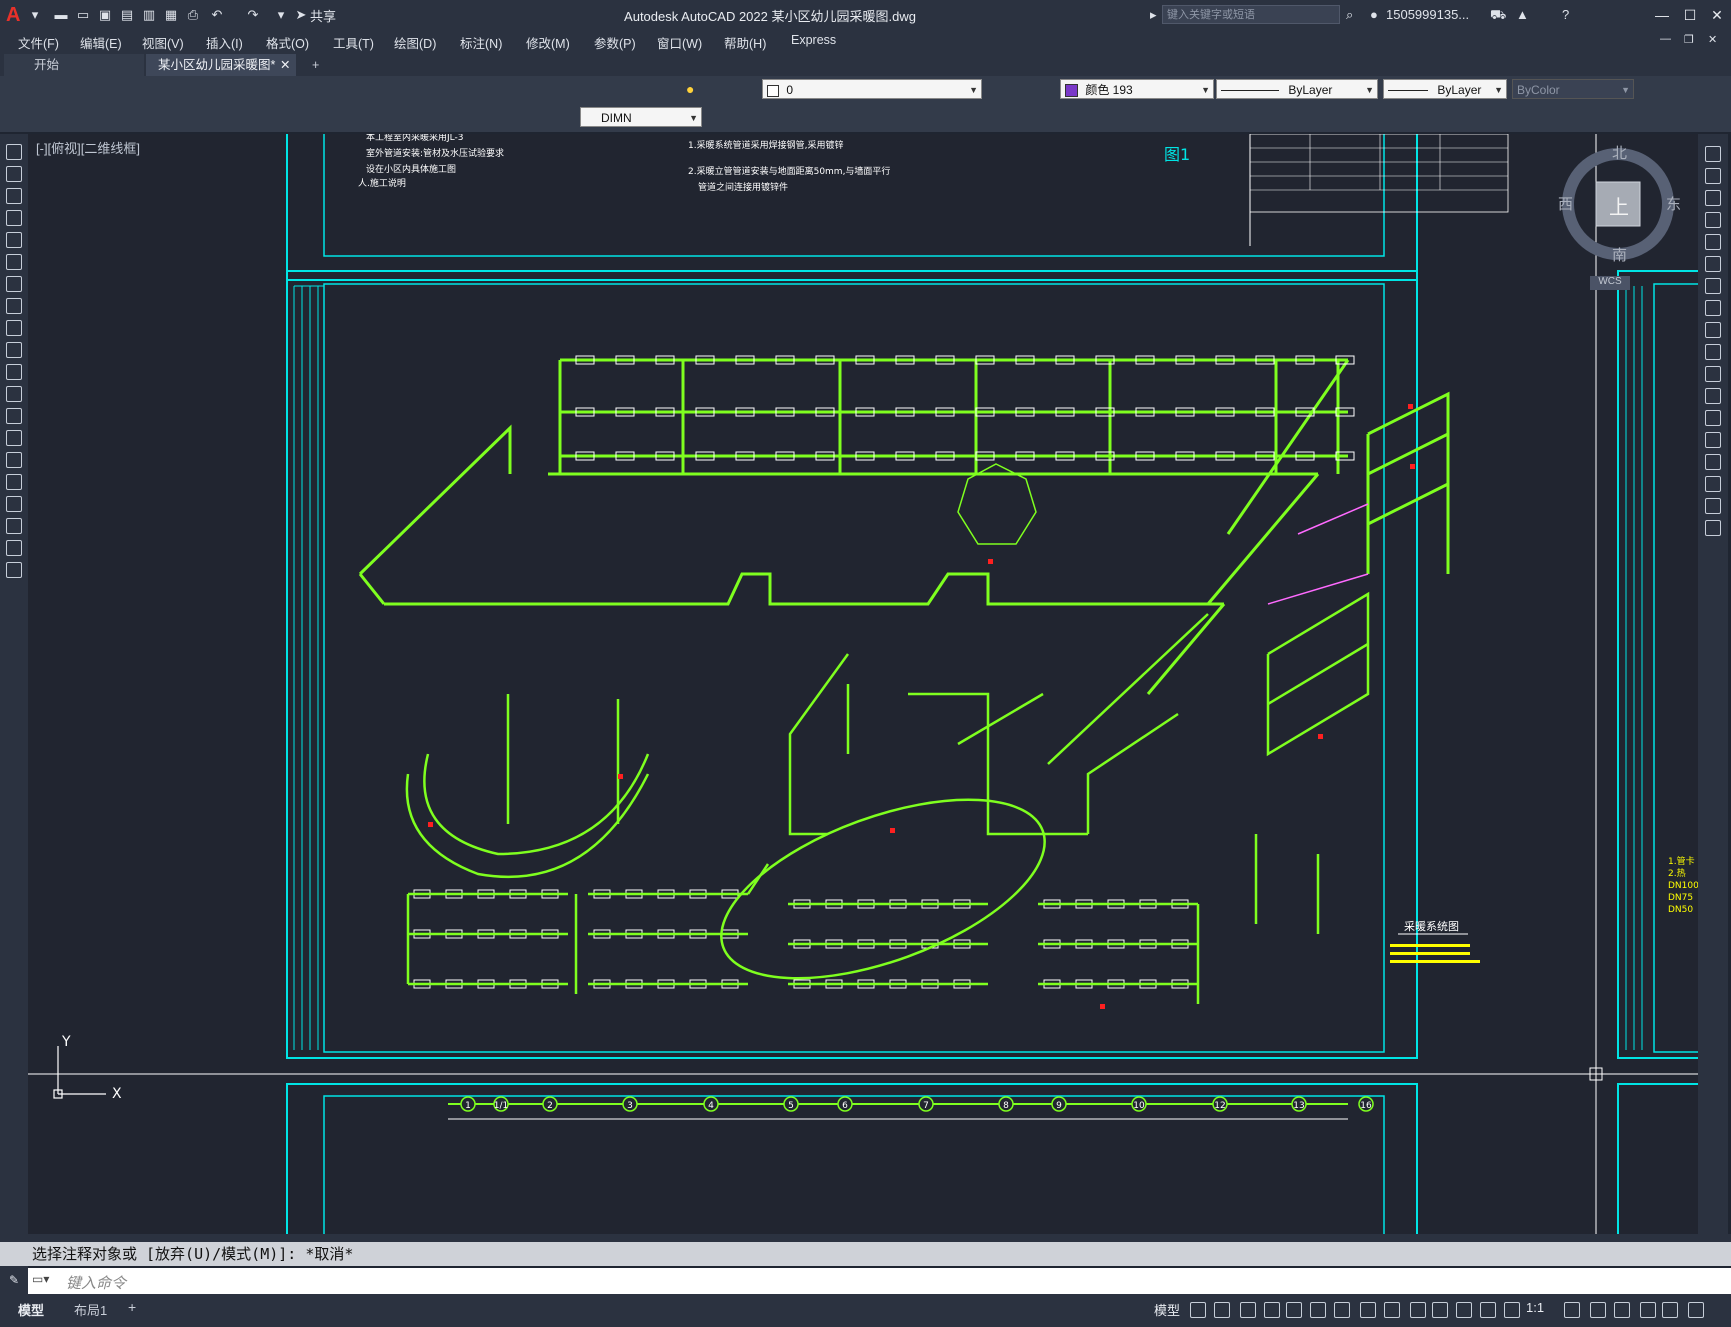 Image resolution: width=1731 pixels, height=1327 pixels. I want to click on search-icon: ⌕, so click(1349, 15).